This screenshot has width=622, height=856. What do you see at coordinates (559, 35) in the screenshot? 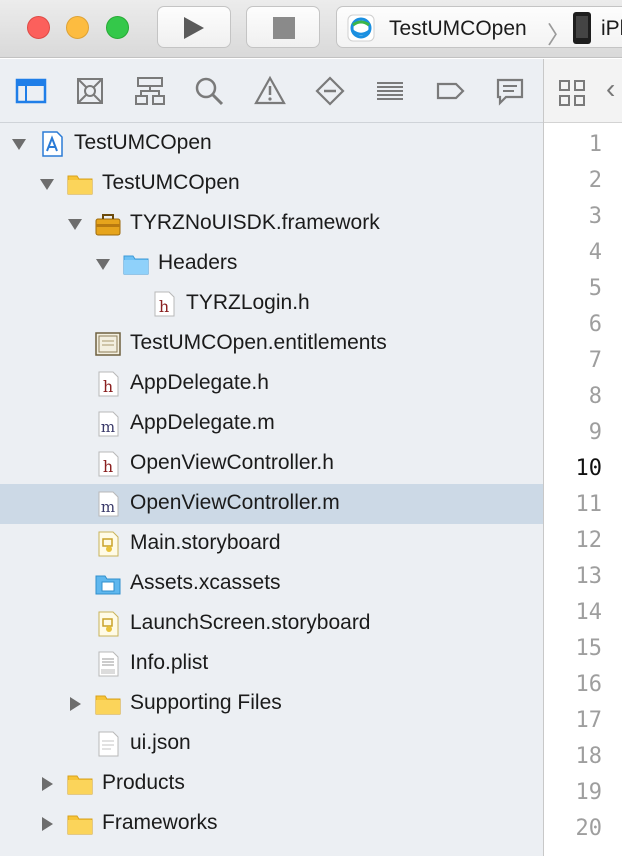
I see `chevron-right-icon: 〉` at bounding box center [559, 35].